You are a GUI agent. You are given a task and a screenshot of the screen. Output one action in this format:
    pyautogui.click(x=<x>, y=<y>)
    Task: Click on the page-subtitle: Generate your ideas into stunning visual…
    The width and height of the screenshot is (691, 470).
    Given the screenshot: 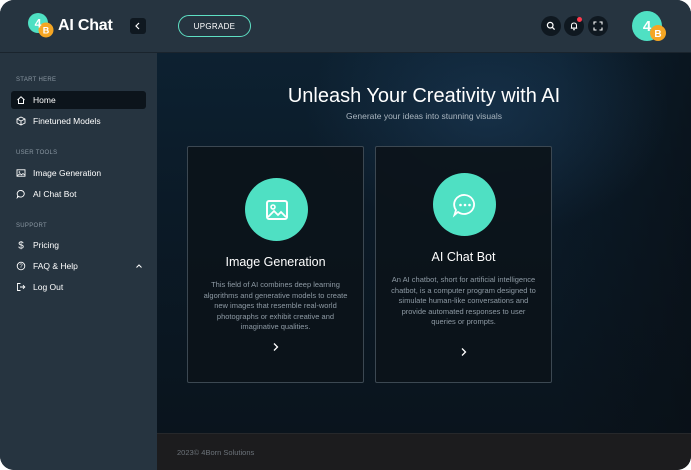 What is the action you would take?
    pyautogui.click(x=424, y=116)
    